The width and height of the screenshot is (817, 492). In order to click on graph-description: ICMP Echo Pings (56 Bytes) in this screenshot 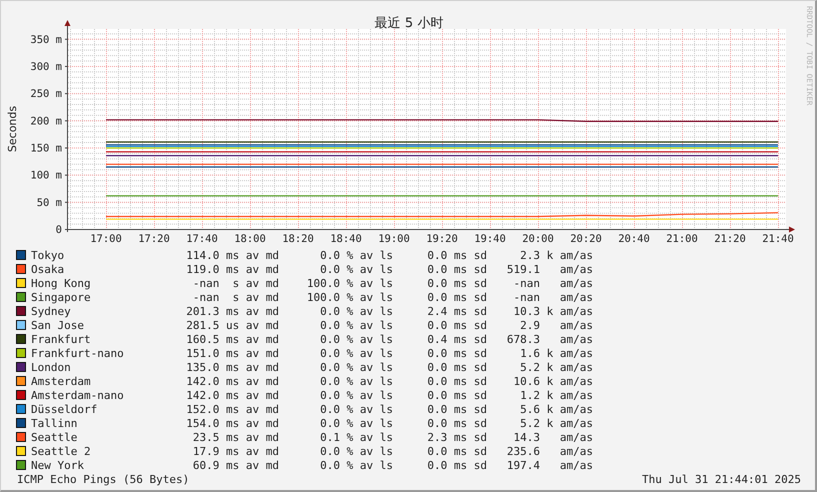, I will do `click(103, 479)`.